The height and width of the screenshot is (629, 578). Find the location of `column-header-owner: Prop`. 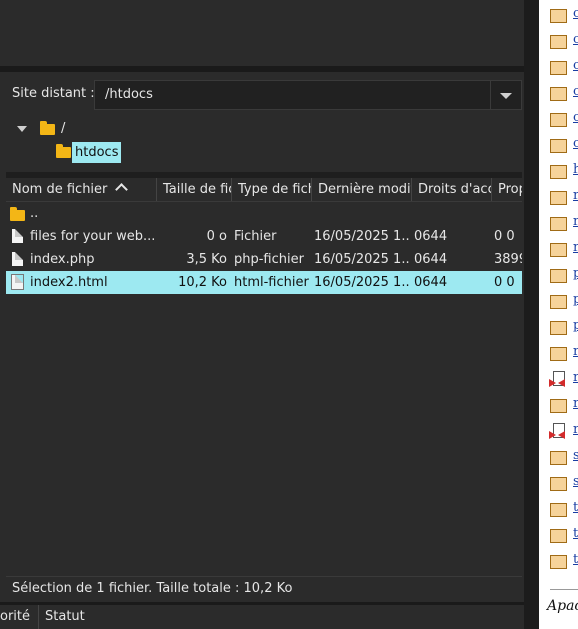

column-header-owner: Prop is located at coordinates (507, 189).